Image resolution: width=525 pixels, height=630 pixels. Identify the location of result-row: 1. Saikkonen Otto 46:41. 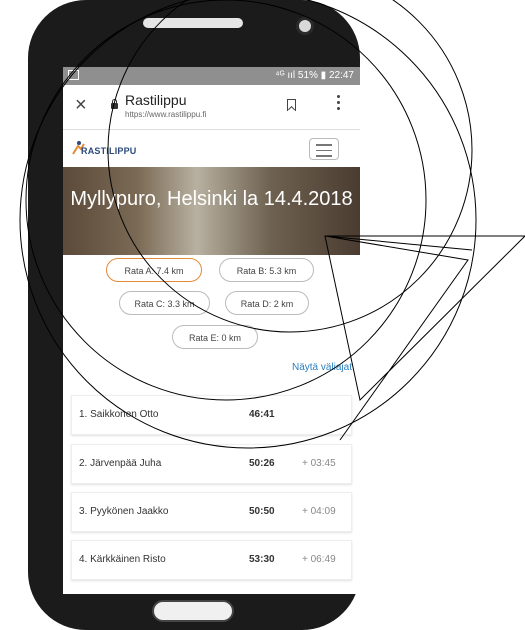
(211, 415).